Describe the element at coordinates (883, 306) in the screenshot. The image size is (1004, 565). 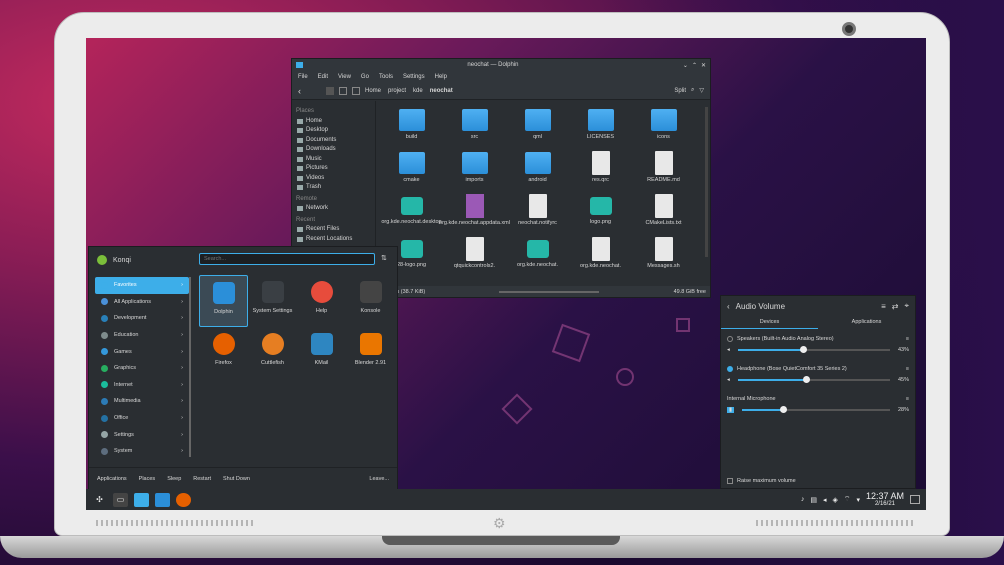
I see `menu-icon: ≡` at that location.